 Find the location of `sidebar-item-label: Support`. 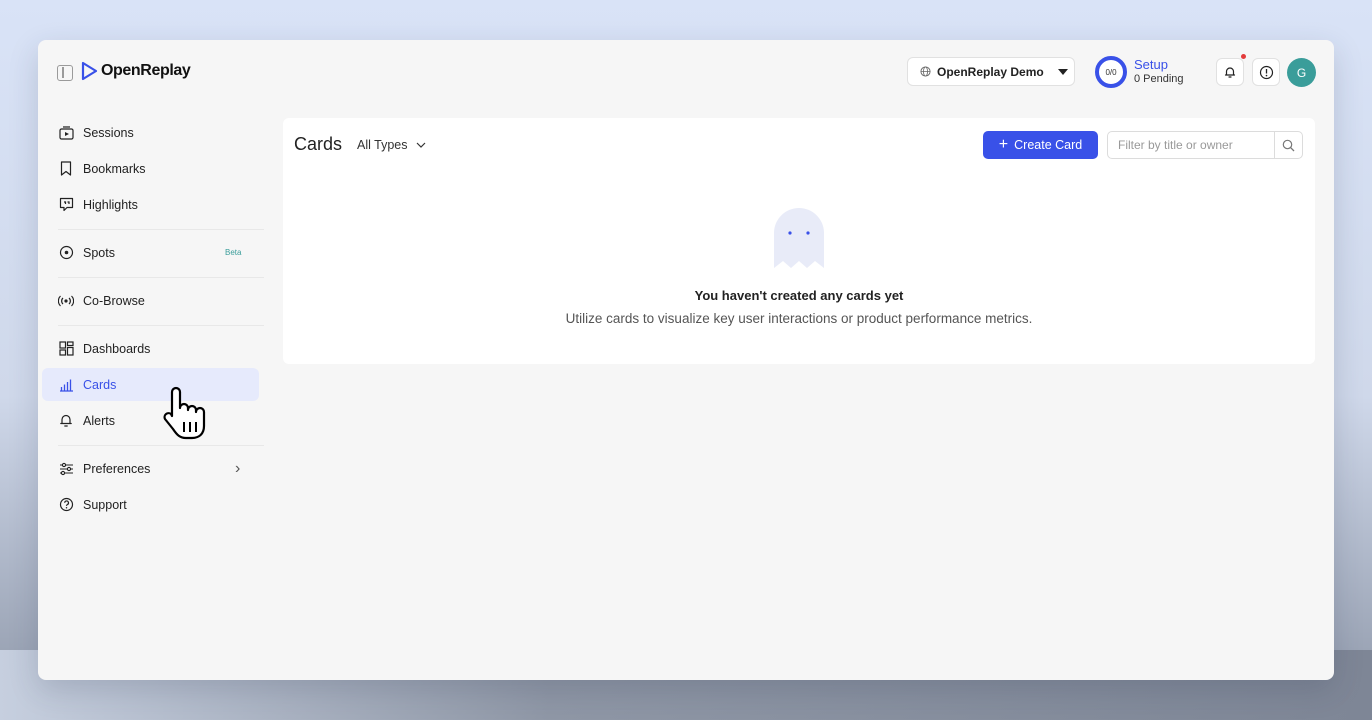

sidebar-item-label: Support is located at coordinates (105, 504).